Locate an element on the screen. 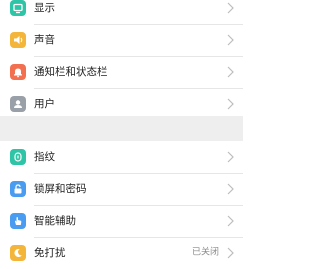 Image resolution: width=320 pixels, height=269 pixels. settings-item-display: 显示 is located at coordinates (121, 12).